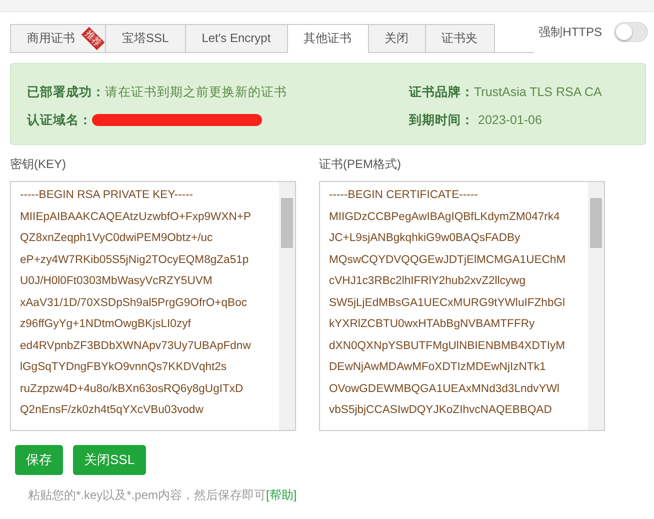  What do you see at coordinates (441, 120) in the screenshot?
I see `expiry-label: 到期时间：` at bounding box center [441, 120].